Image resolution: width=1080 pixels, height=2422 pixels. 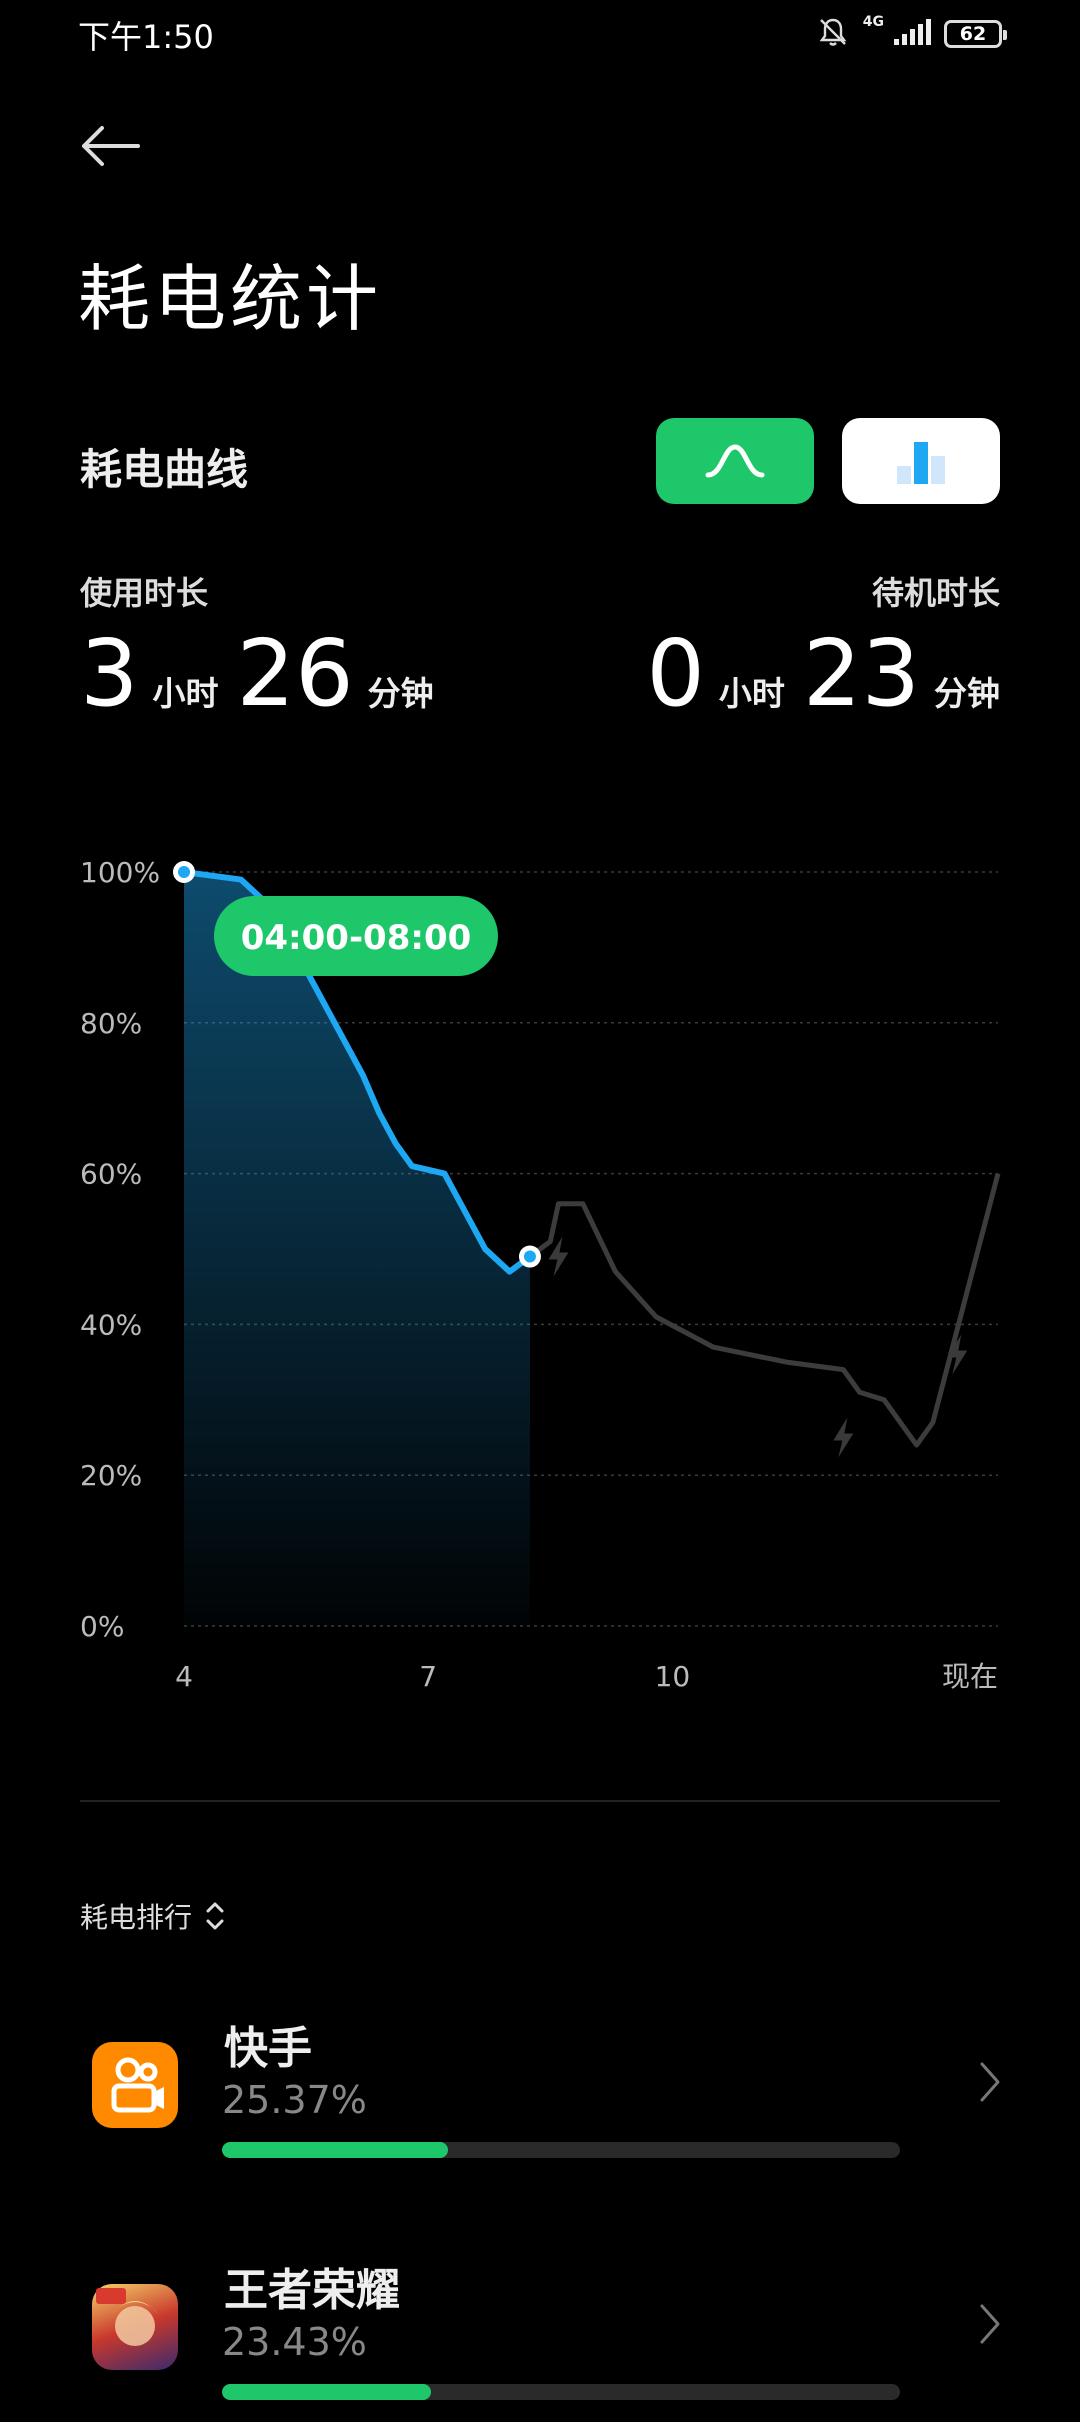 What do you see at coordinates (356, 938) in the screenshot?
I see `selected-range-label: 04:00-08:00` at bounding box center [356, 938].